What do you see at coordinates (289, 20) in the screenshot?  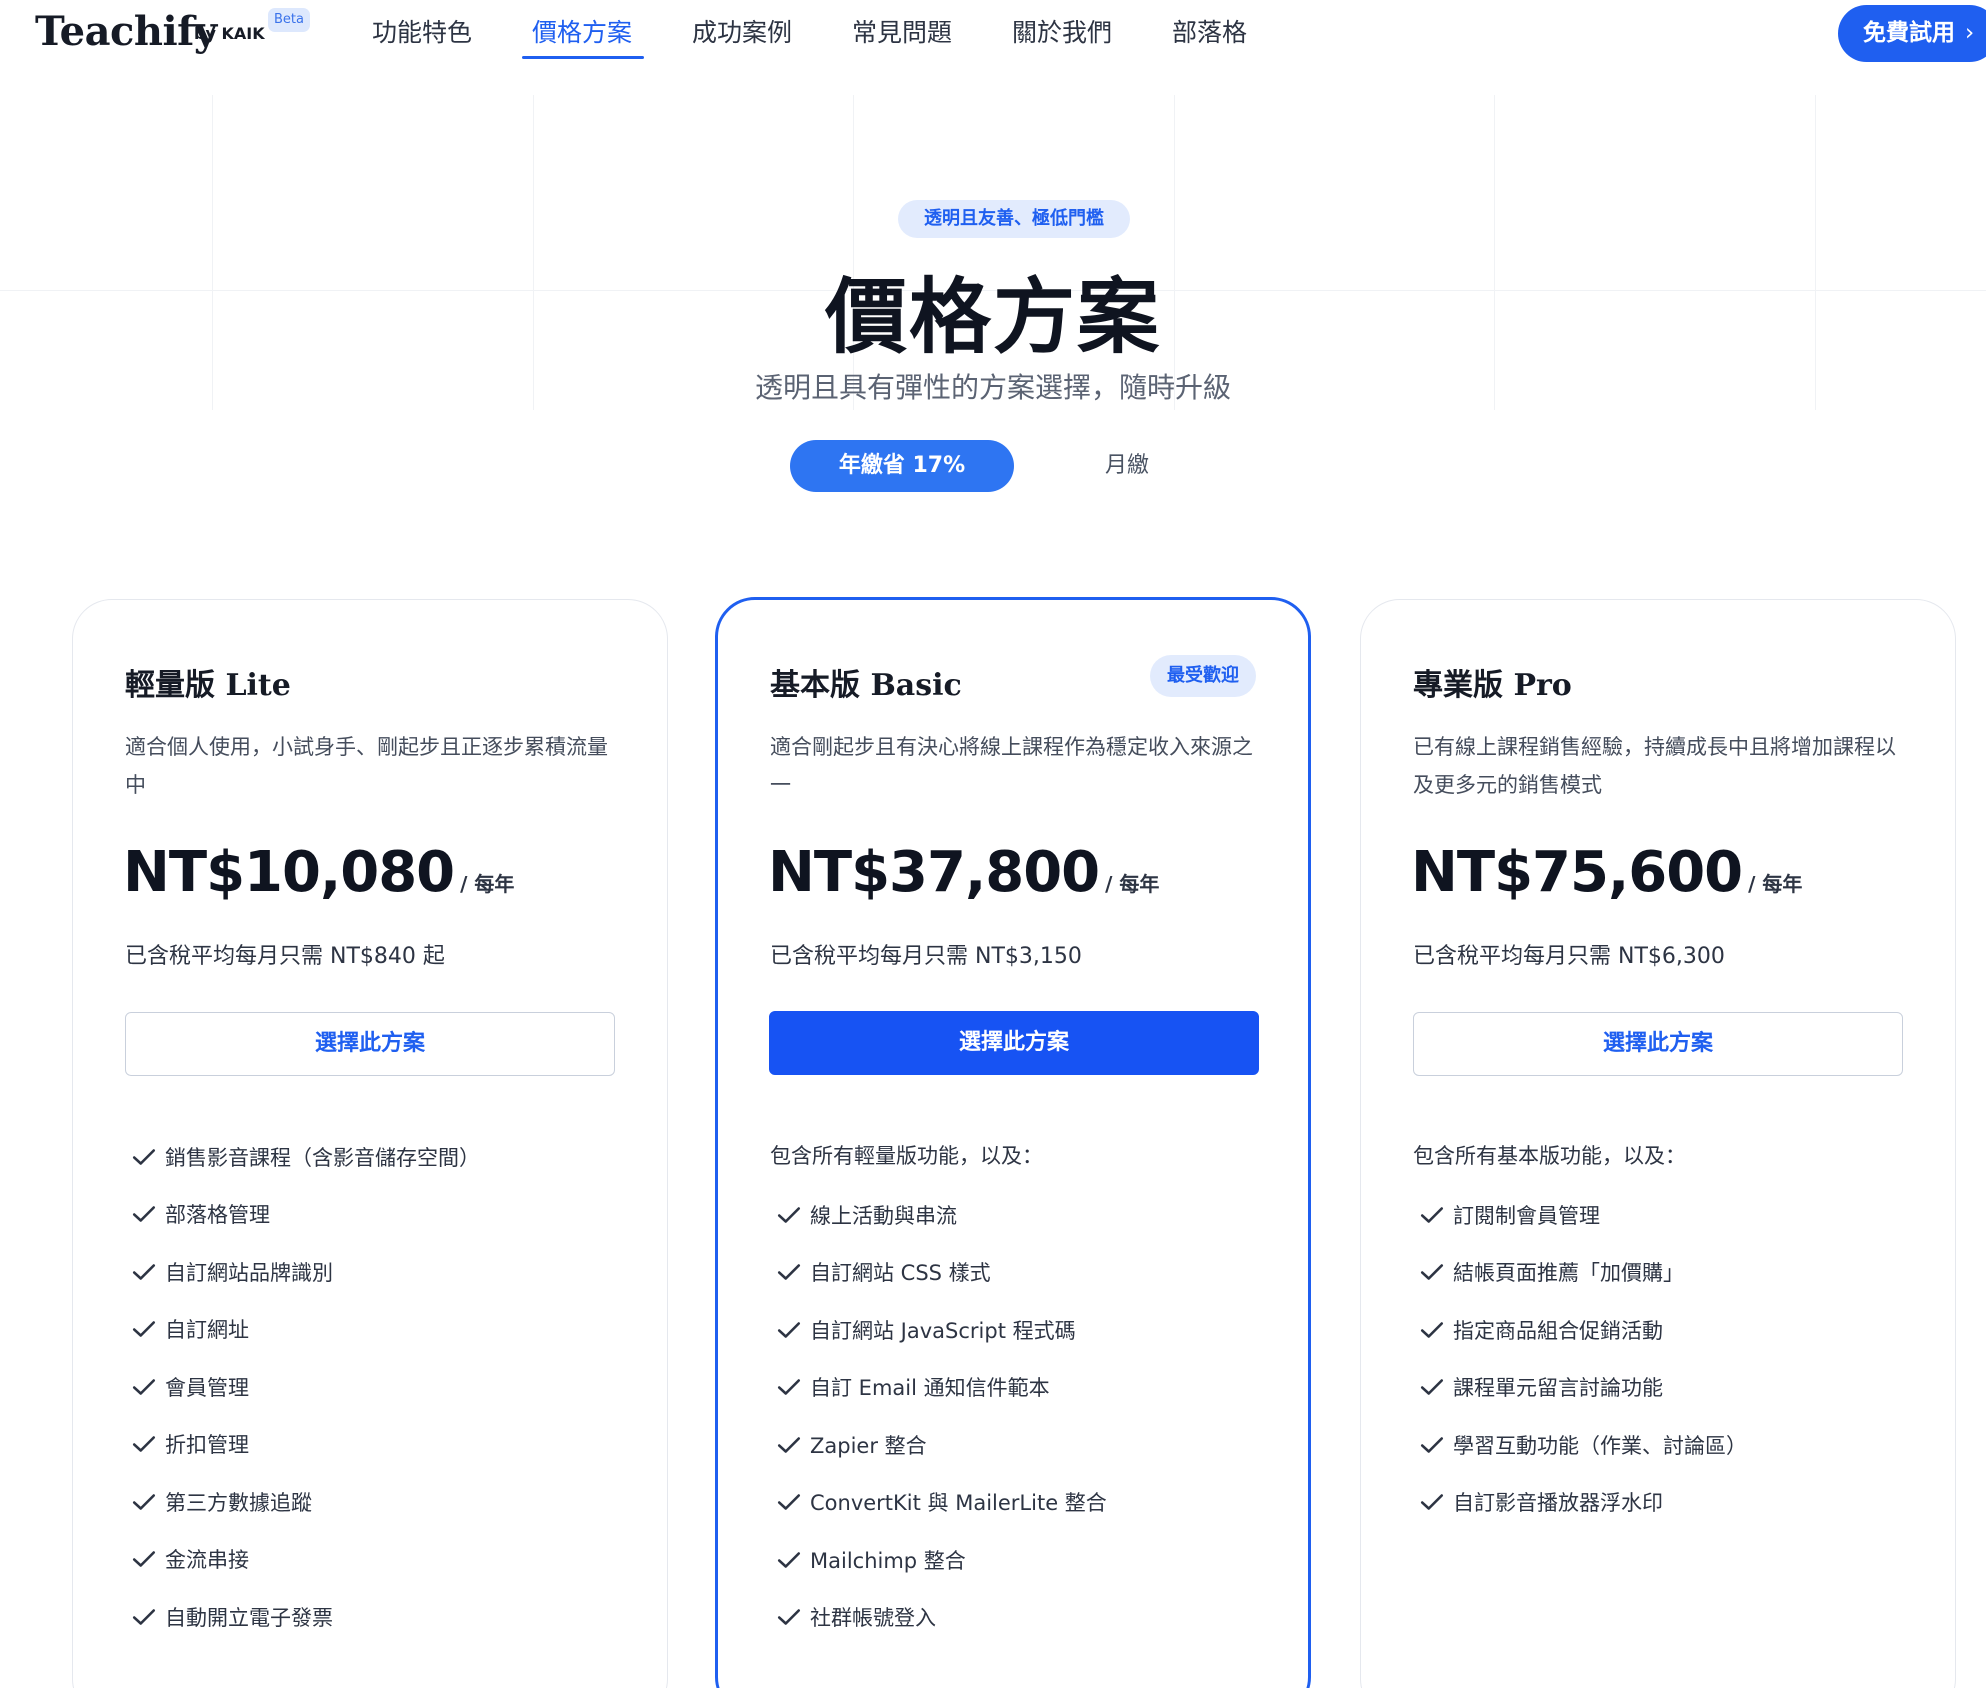 I see `beta-badge: Beta` at bounding box center [289, 20].